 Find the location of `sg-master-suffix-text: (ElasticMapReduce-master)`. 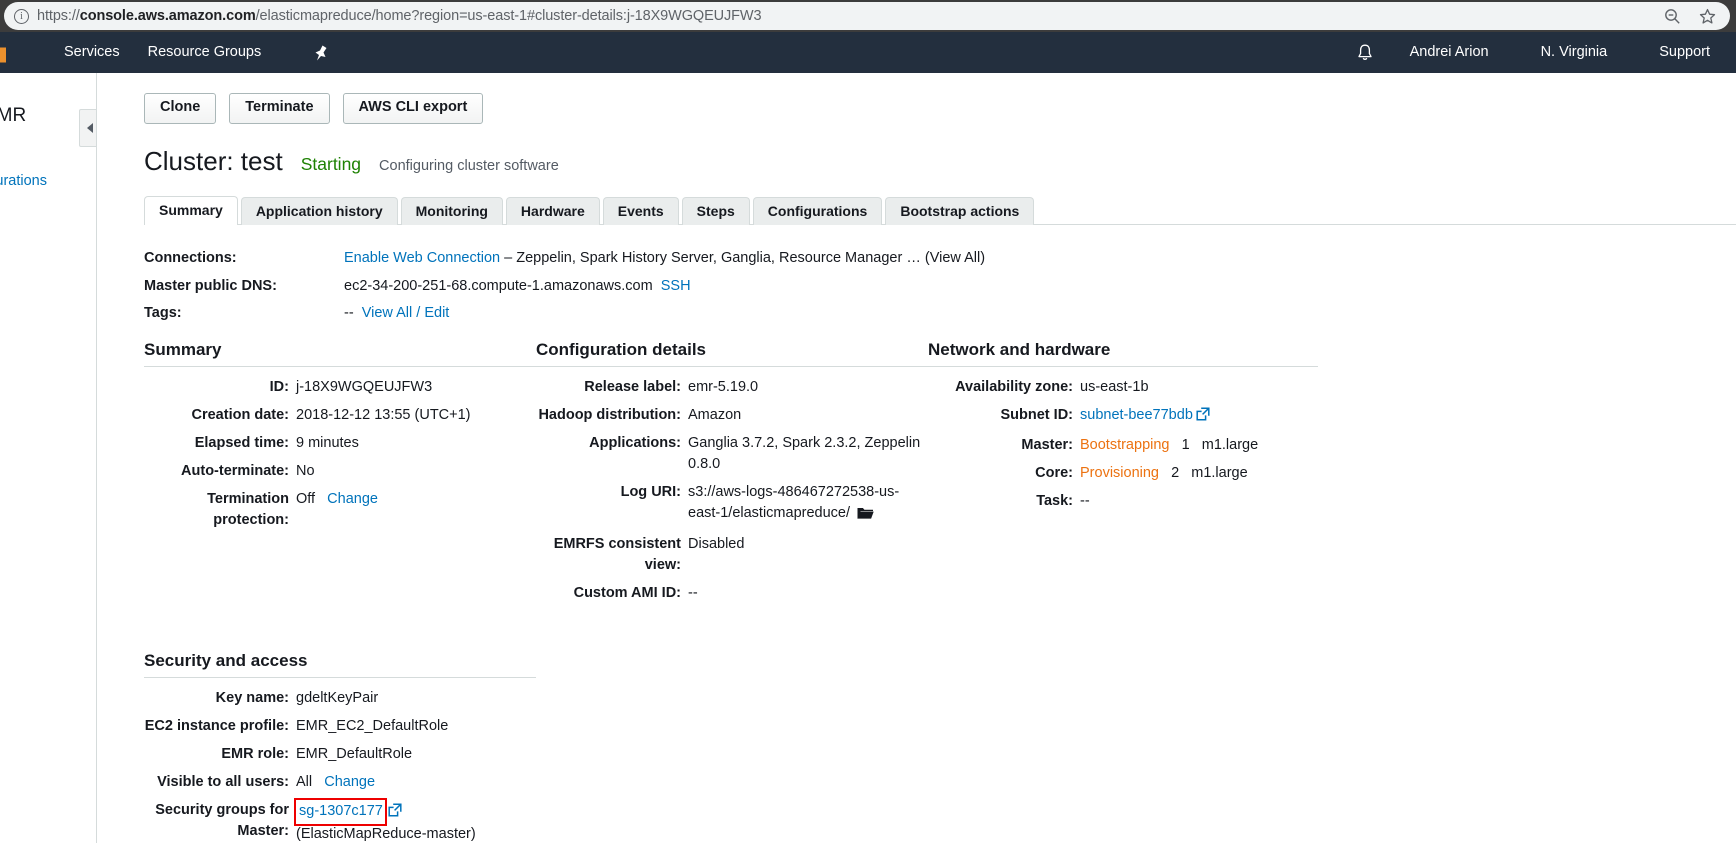

sg-master-suffix-text: (ElasticMapReduce-master) is located at coordinates (386, 833).